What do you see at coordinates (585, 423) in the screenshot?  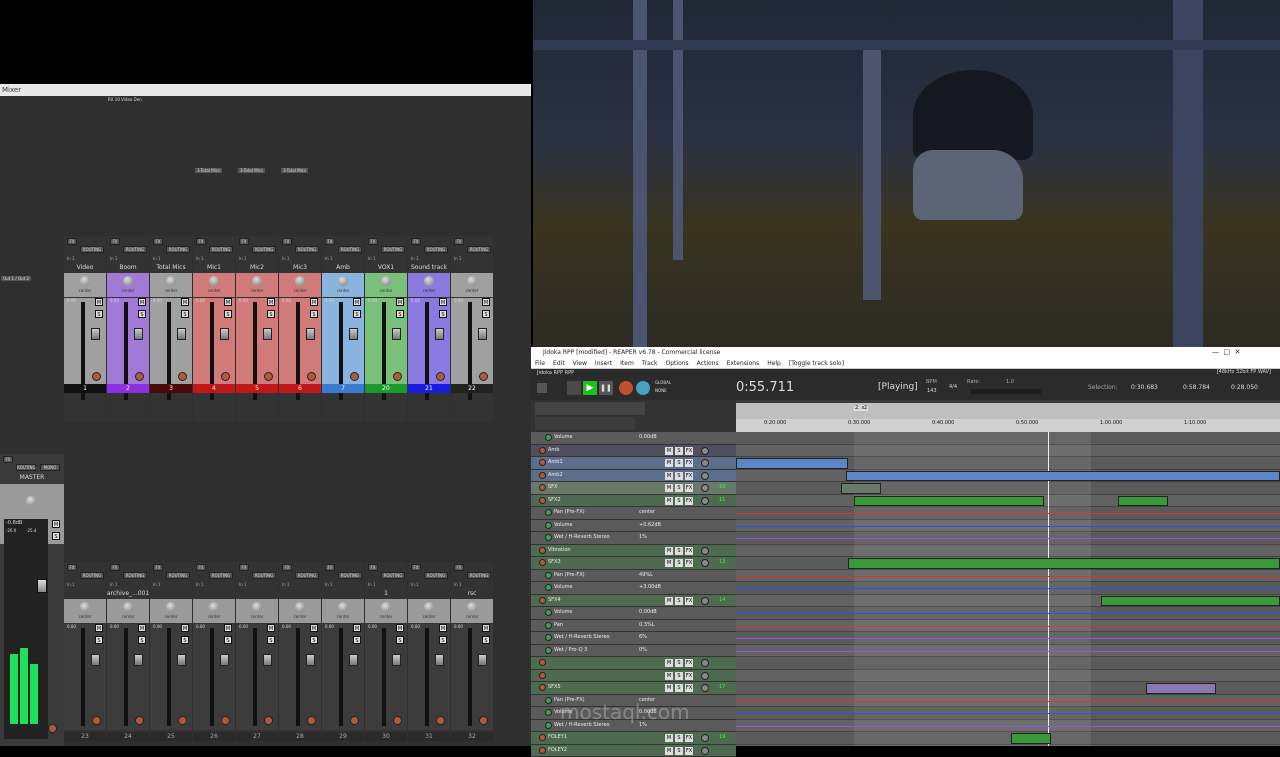 I see `toolbar-row` at bounding box center [585, 423].